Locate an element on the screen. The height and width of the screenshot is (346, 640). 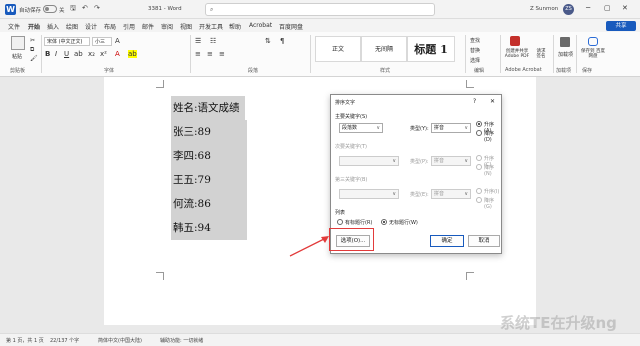
minimize-icon: ─ is located at coordinates (588, 8).